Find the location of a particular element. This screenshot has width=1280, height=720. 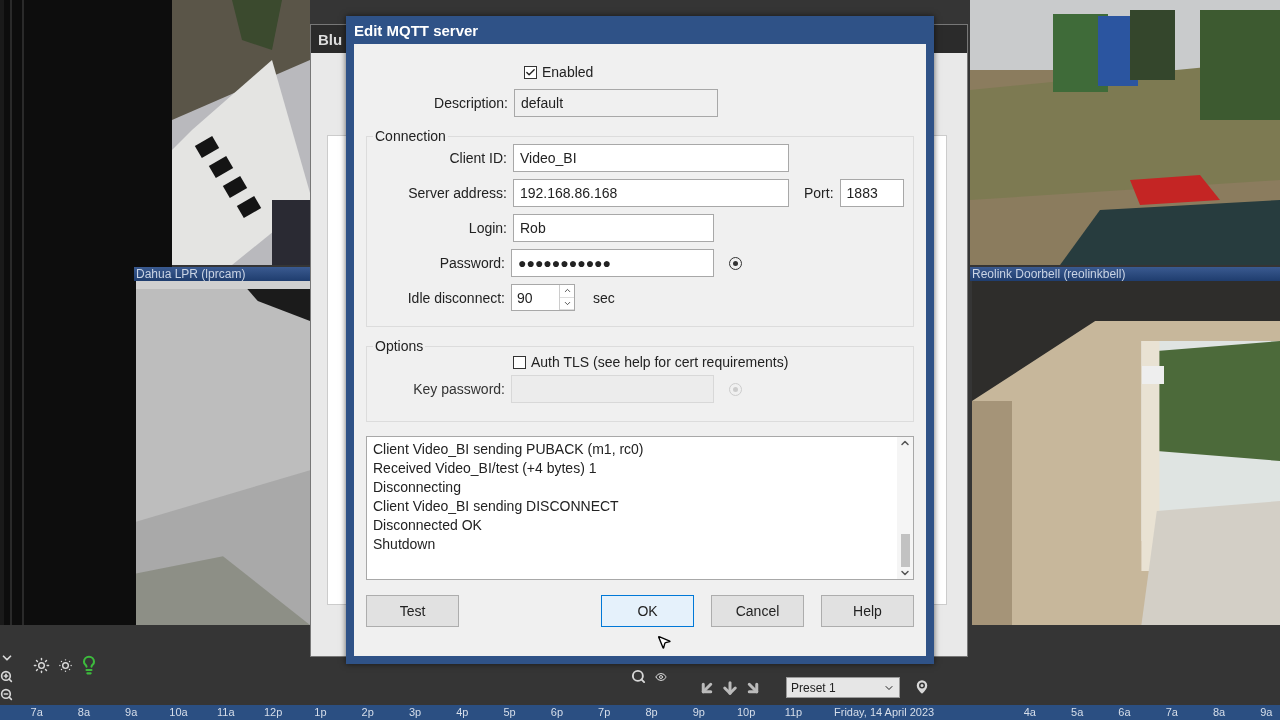

field-label: Server address: is located at coordinates (457, 193).